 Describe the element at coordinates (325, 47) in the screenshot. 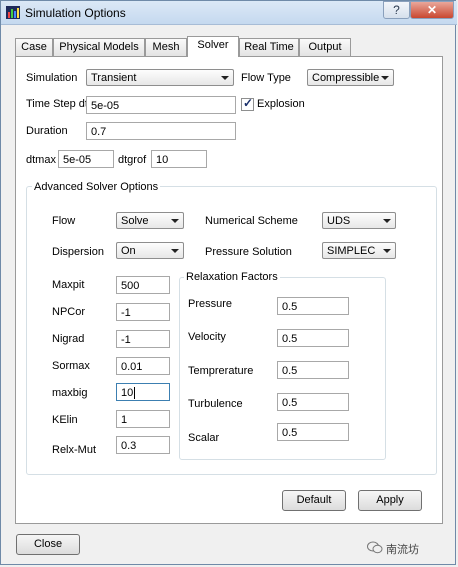

I see `tab-output: Output` at that location.